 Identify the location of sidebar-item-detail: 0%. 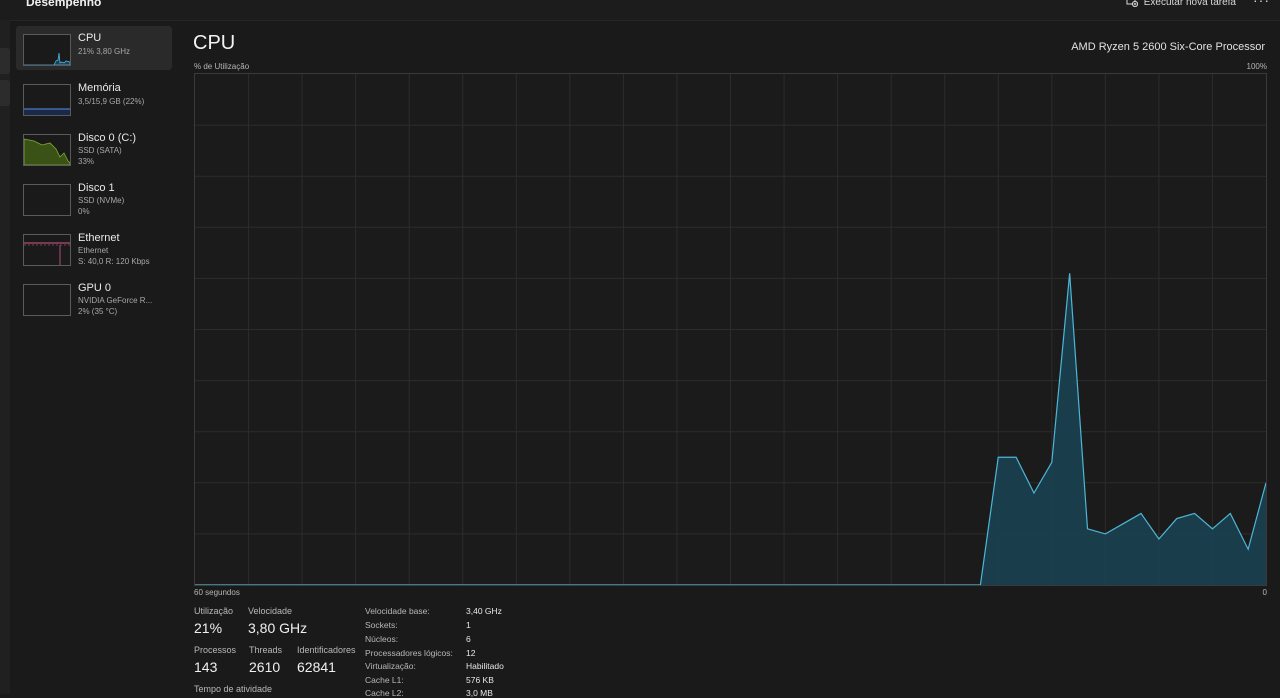
(84, 211).